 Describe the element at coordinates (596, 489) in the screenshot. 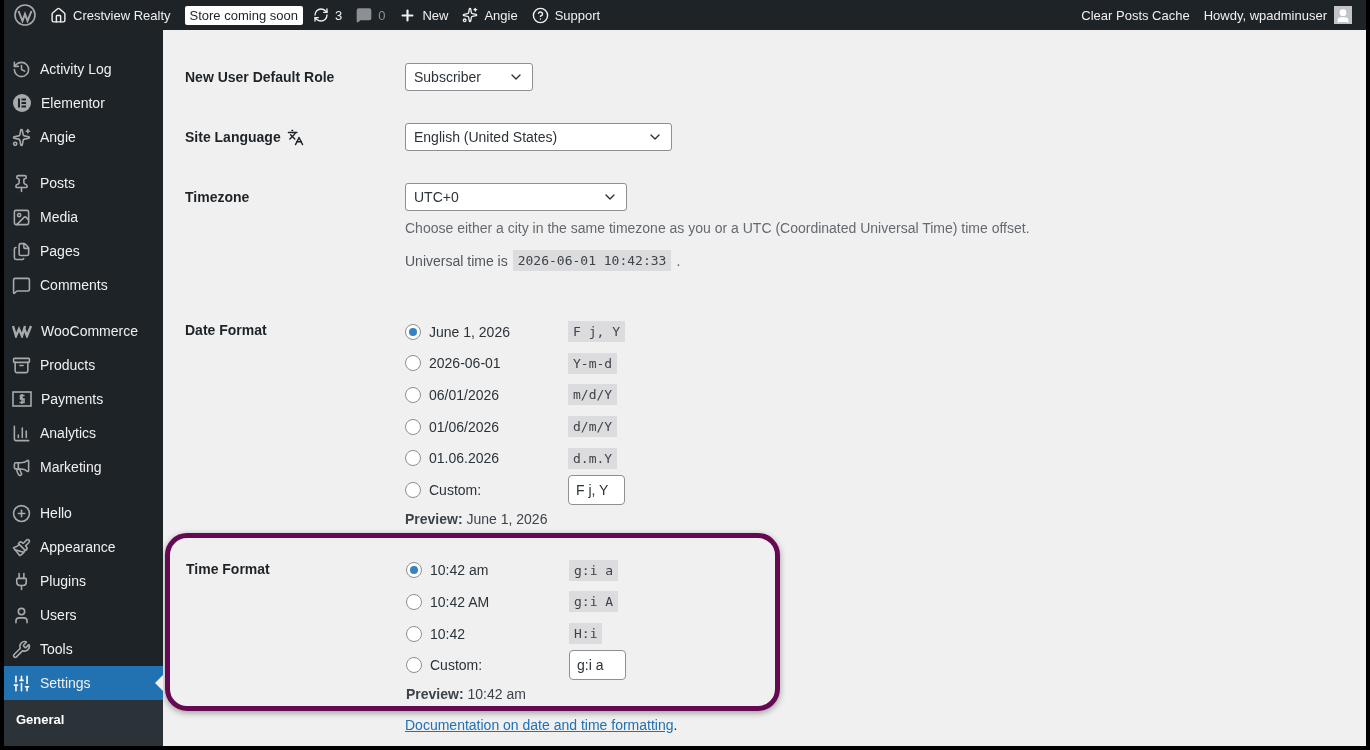

I see `custom-format-input: F j, Y` at that location.